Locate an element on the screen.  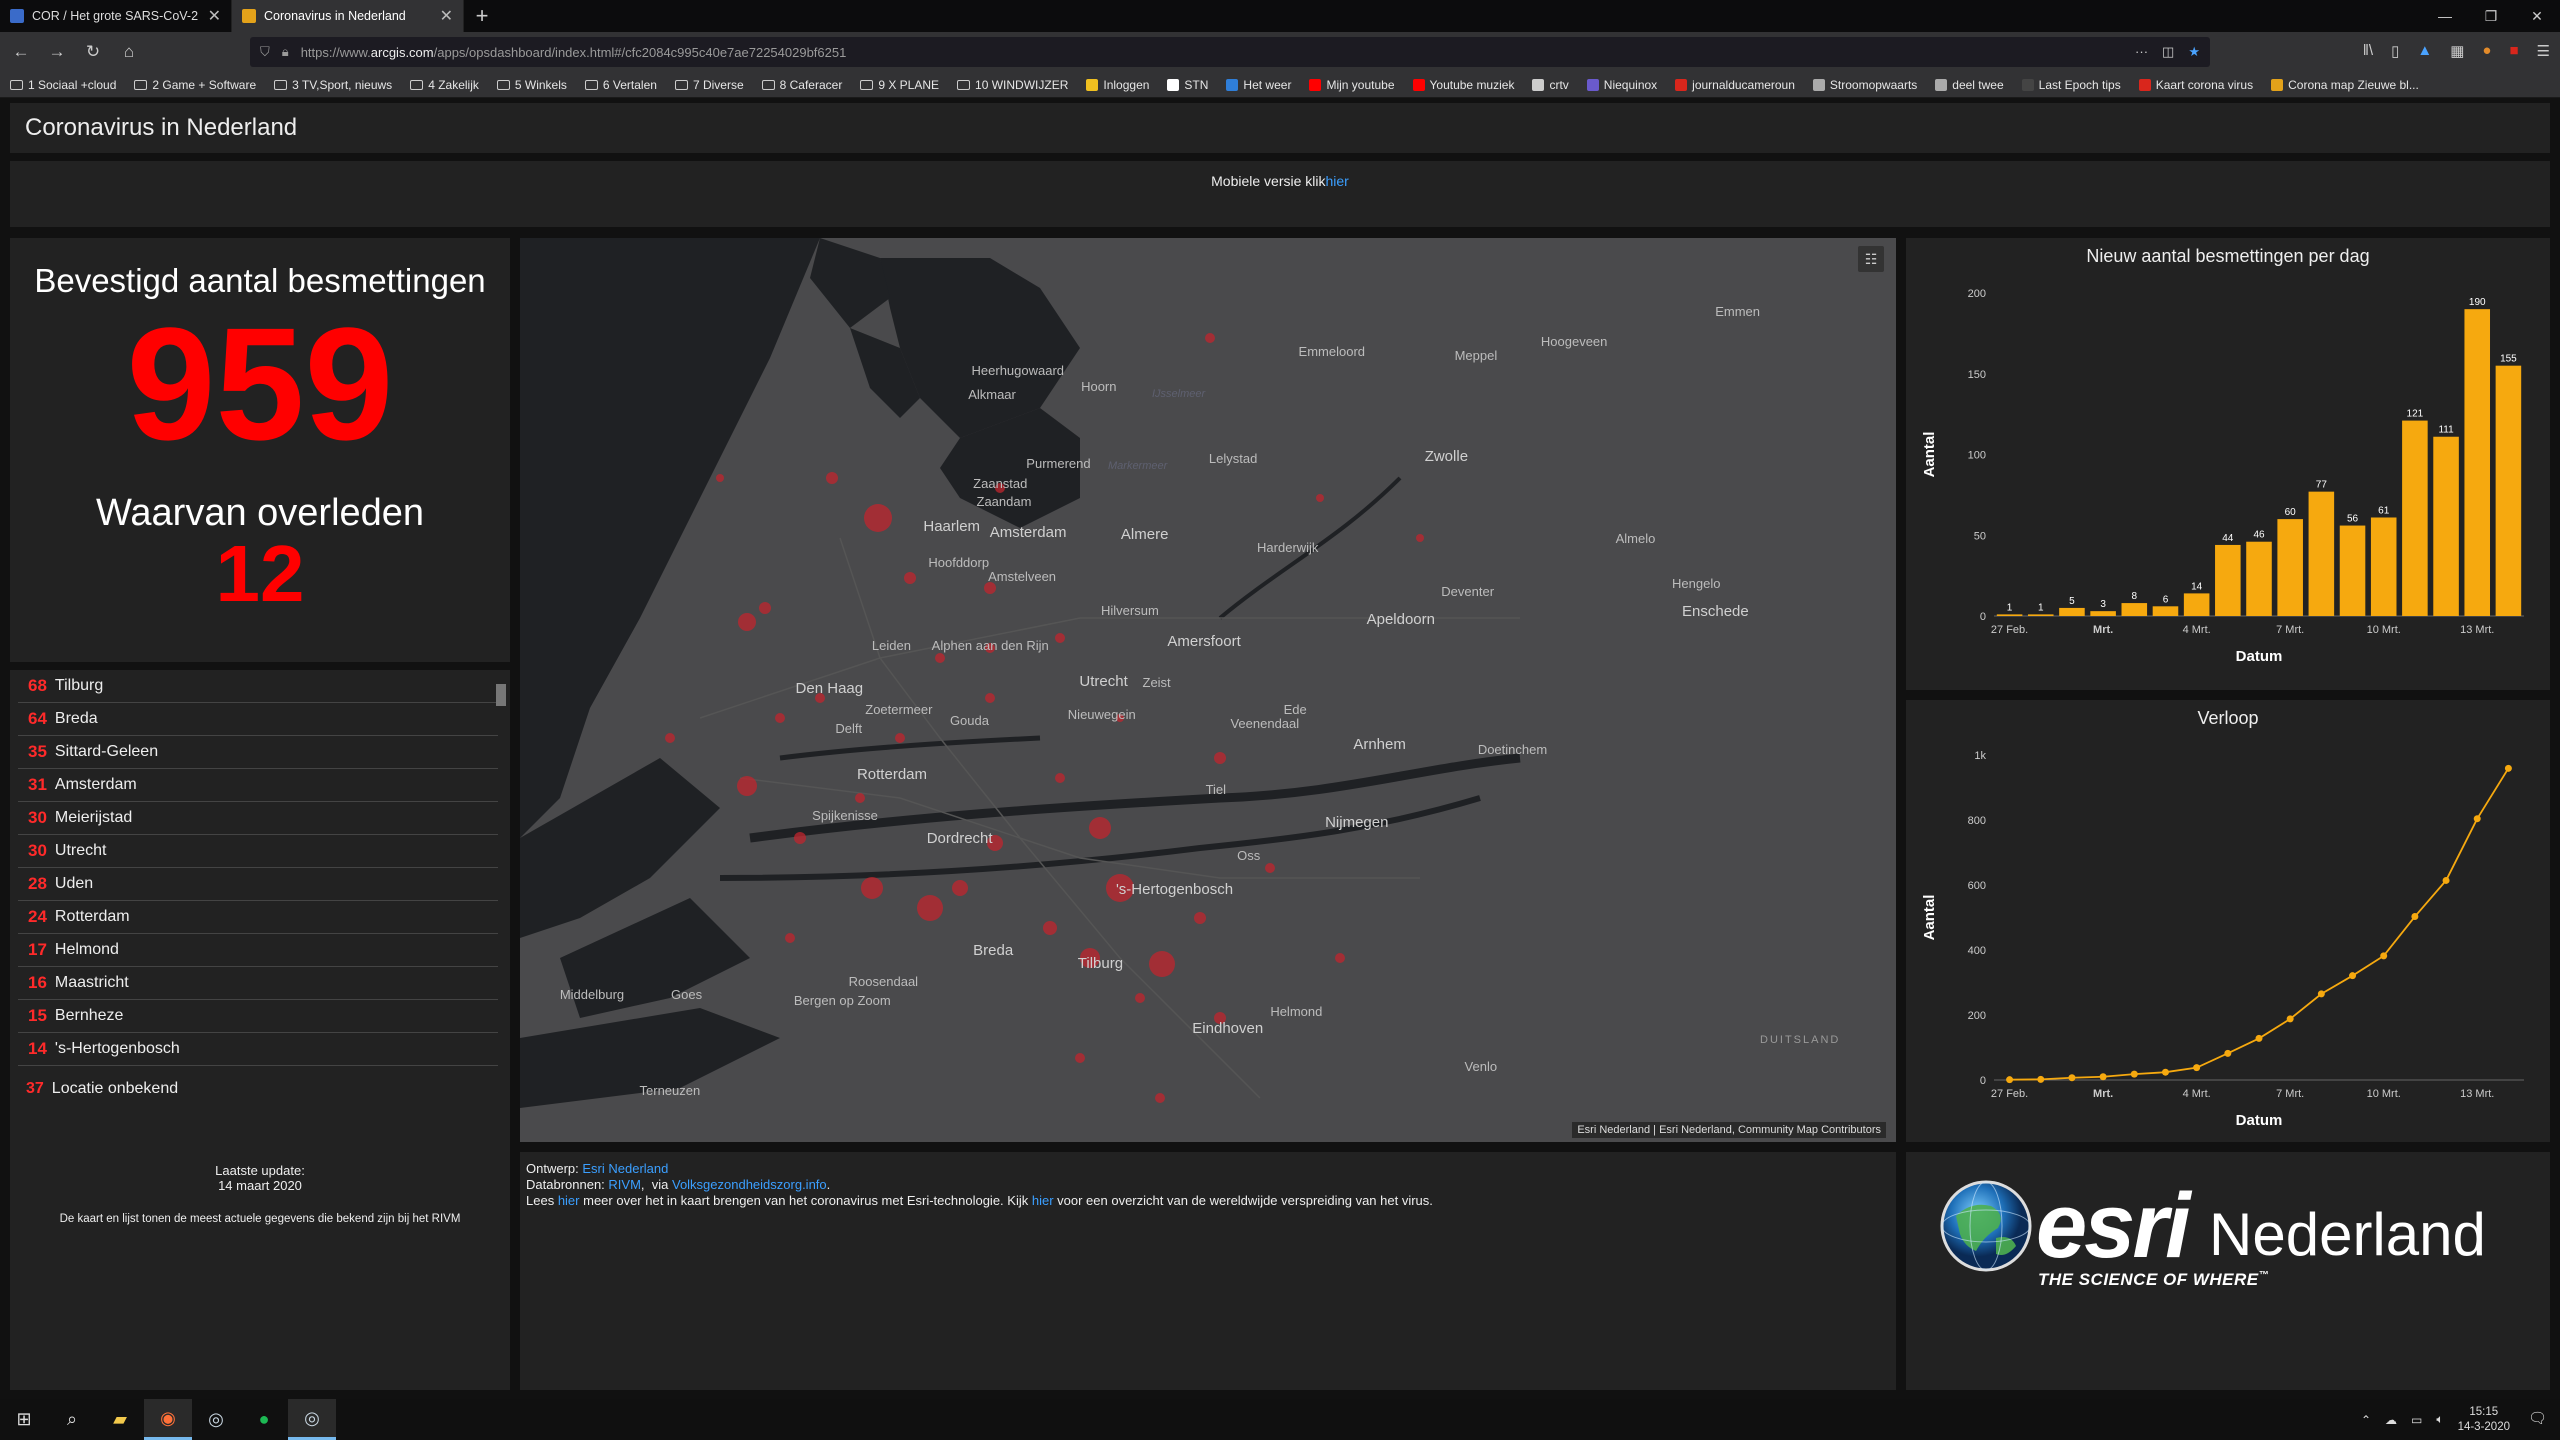
bookmark-item: 1 Sociaal +cloud is located at coordinates (63, 85).